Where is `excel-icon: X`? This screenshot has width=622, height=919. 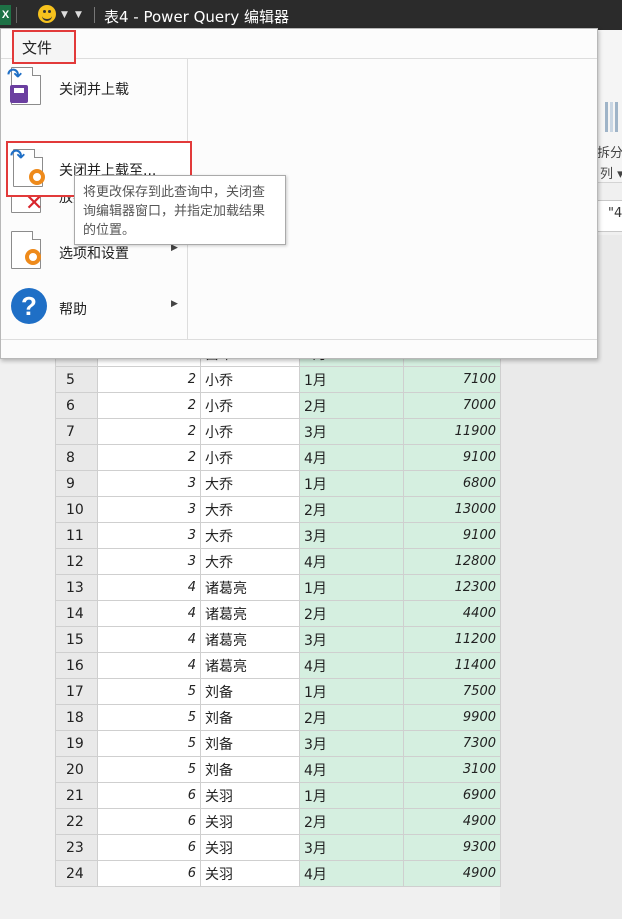 excel-icon: X is located at coordinates (5, 15).